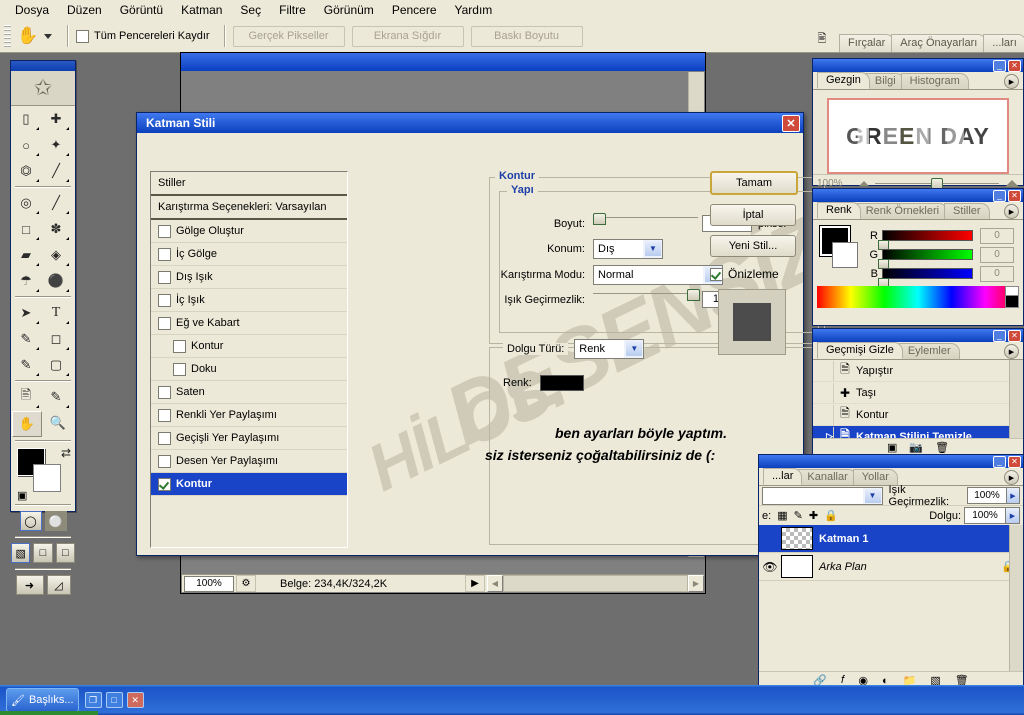  What do you see at coordinates (918, 335) in the screenshot?
I see `history-title-bar: _ ✕` at bounding box center [918, 335].